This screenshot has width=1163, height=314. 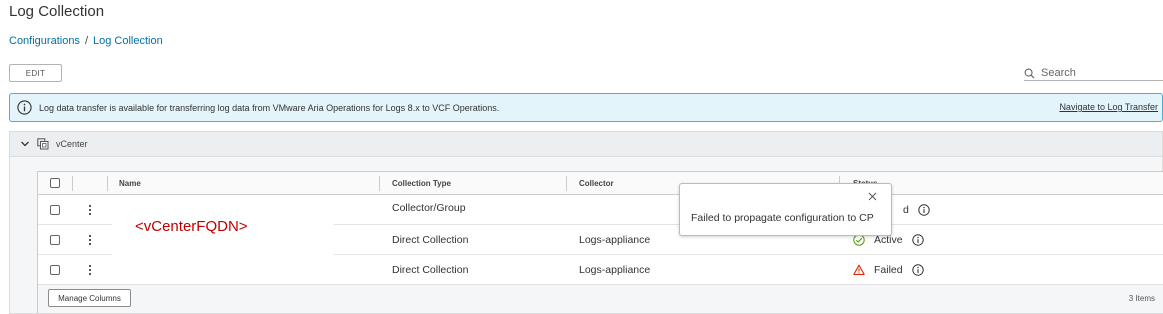 I want to click on search-icon, so click(x=1029, y=73).